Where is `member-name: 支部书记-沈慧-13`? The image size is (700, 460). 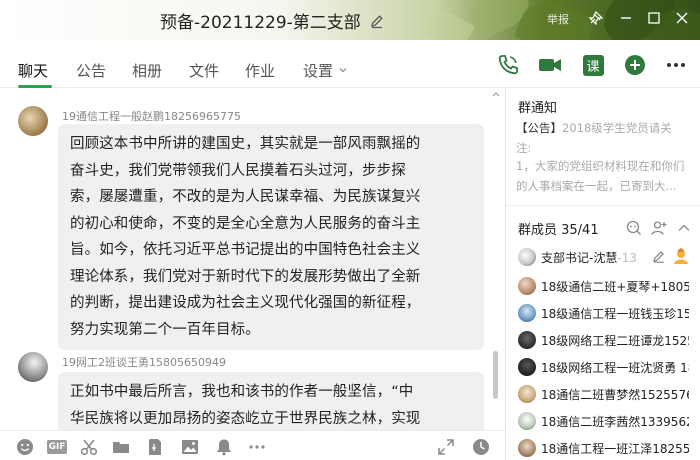 member-name: 支部书记-沈慧-13 is located at coordinates (615, 257).